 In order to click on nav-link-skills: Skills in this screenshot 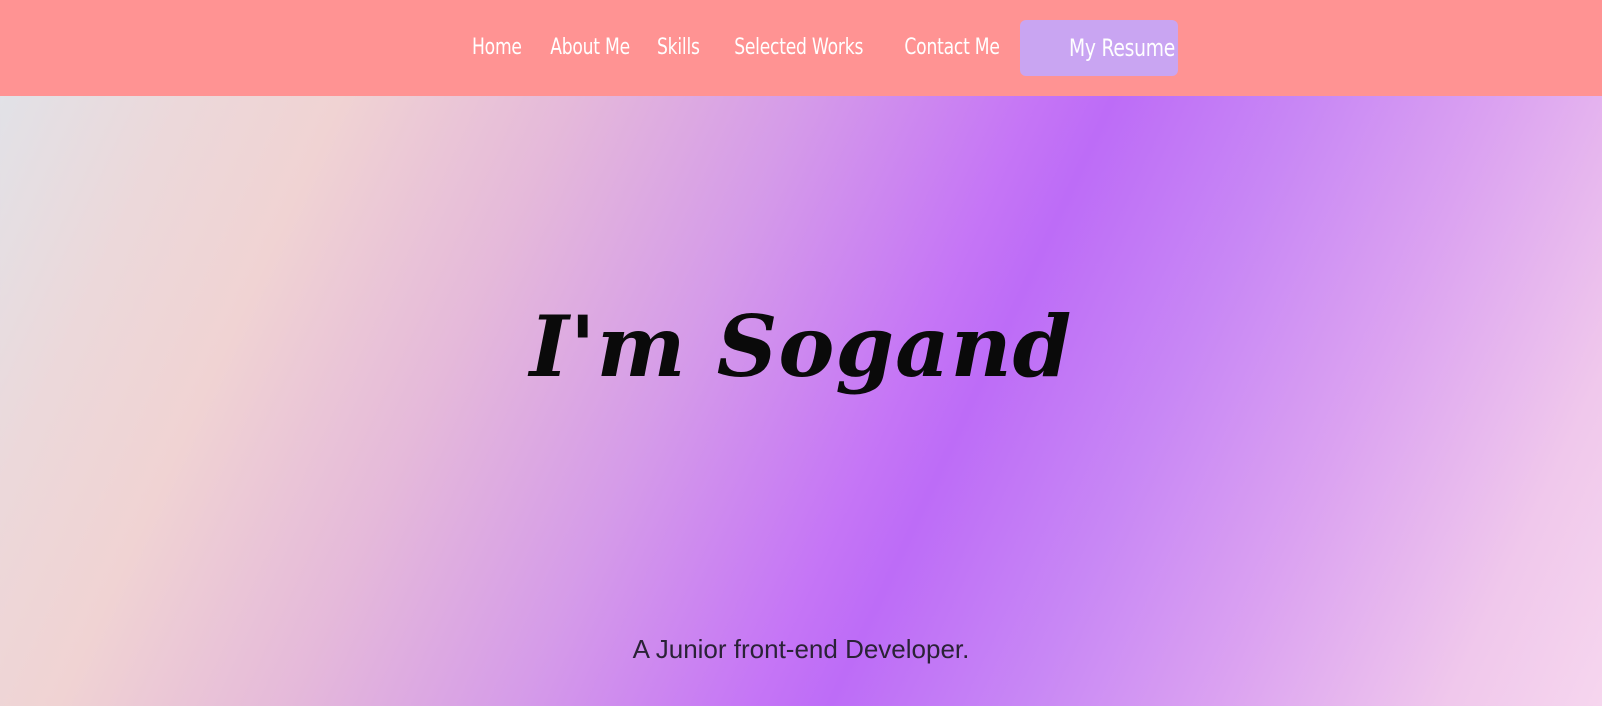, I will do `click(678, 48)`.